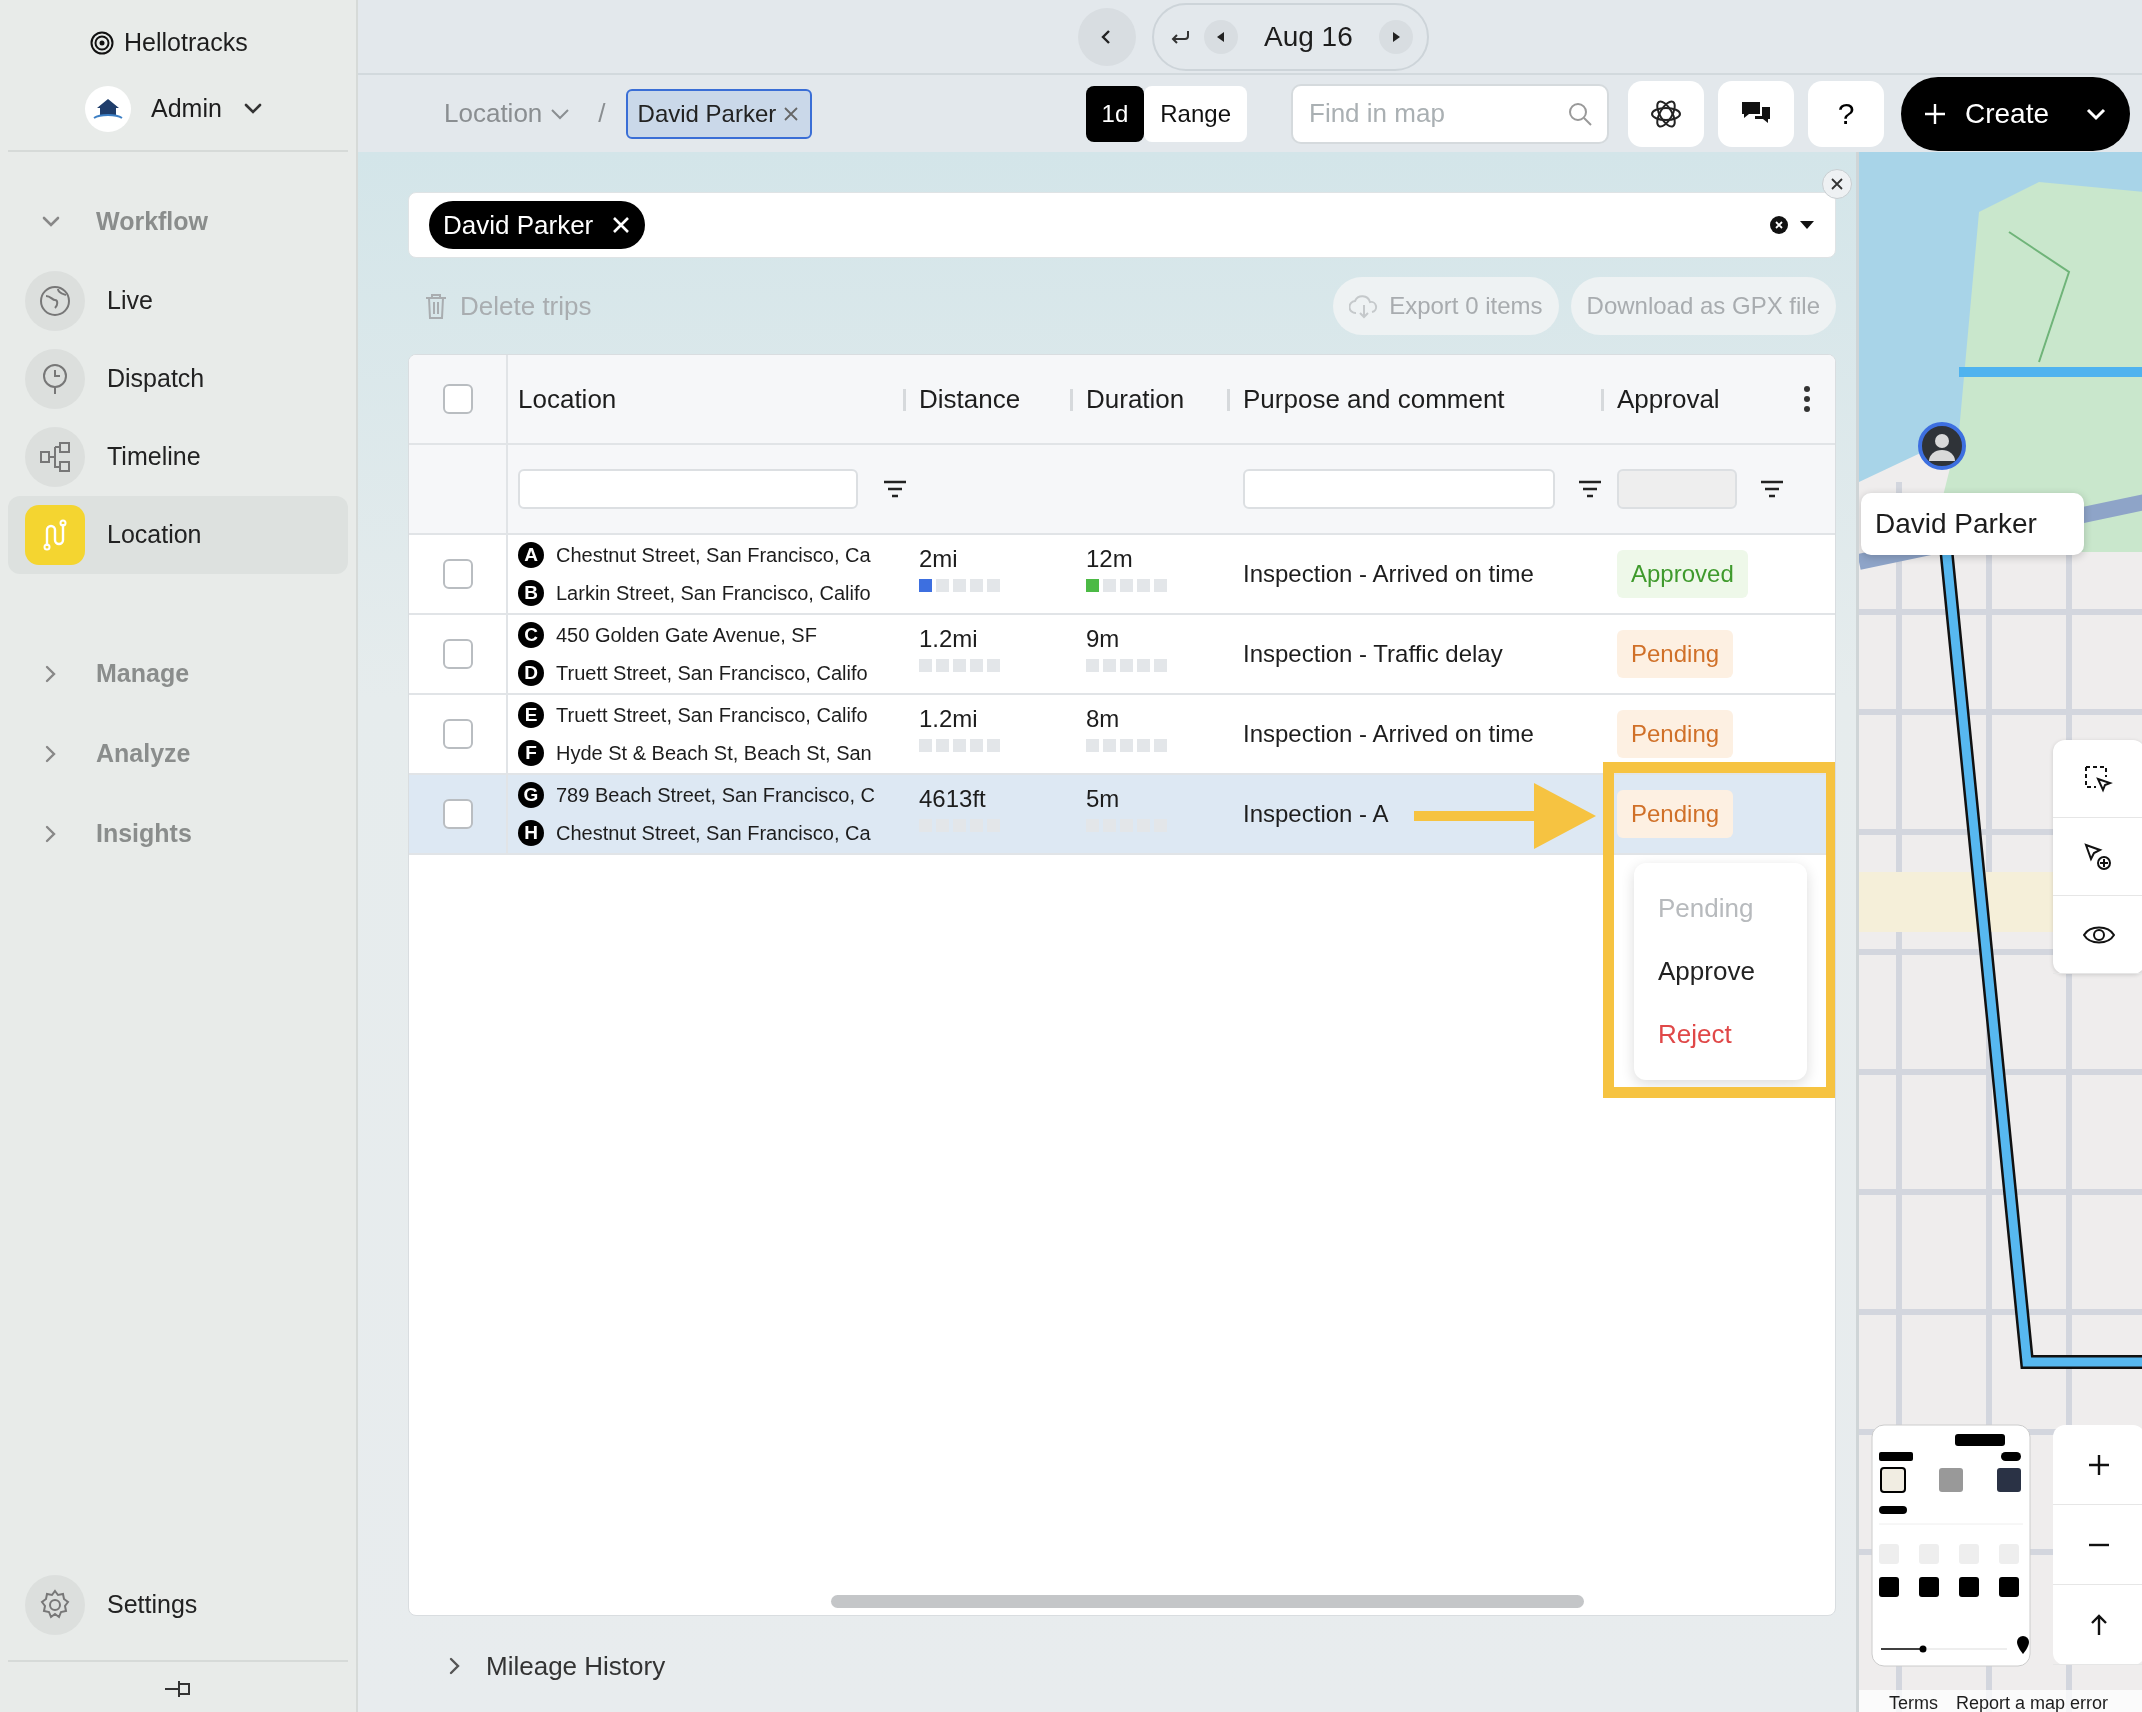 This screenshot has width=2142, height=1712. I want to click on menu-option: Approve, so click(1720, 971).